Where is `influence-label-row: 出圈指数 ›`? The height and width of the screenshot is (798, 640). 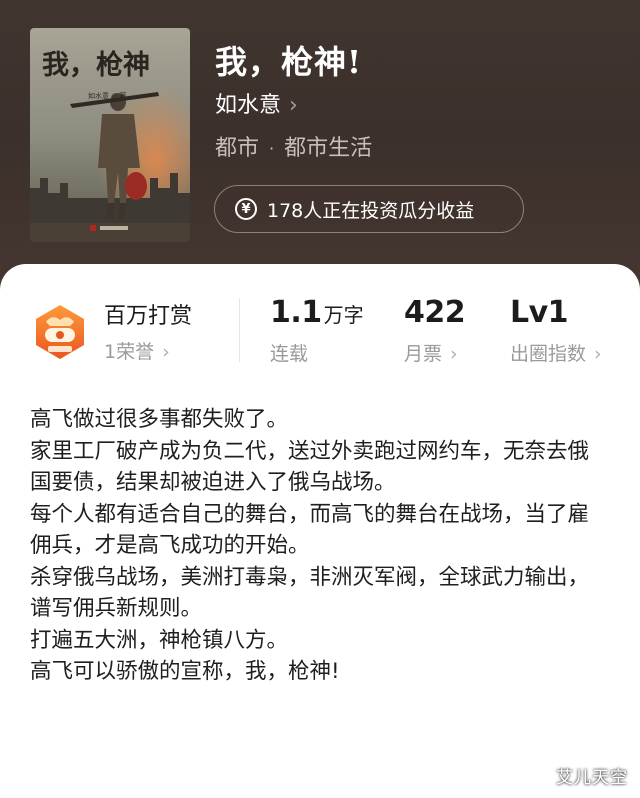
influence-label-row: 出圈指数 › is located at coordinates (556, 354).